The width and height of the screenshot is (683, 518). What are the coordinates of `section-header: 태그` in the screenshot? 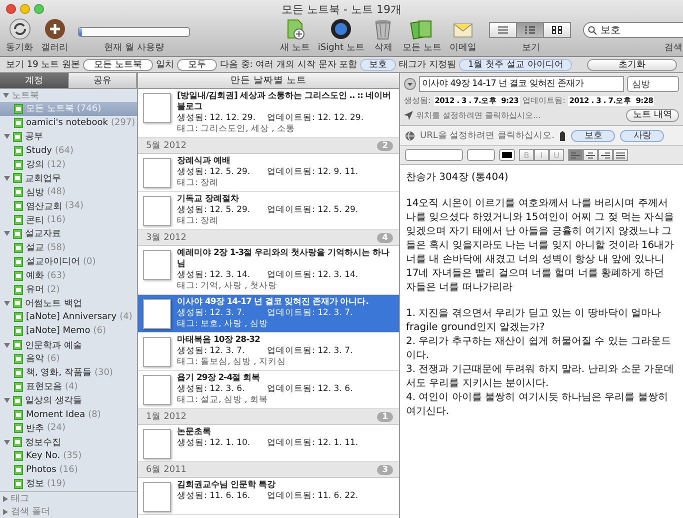 It's located at (68, 498).